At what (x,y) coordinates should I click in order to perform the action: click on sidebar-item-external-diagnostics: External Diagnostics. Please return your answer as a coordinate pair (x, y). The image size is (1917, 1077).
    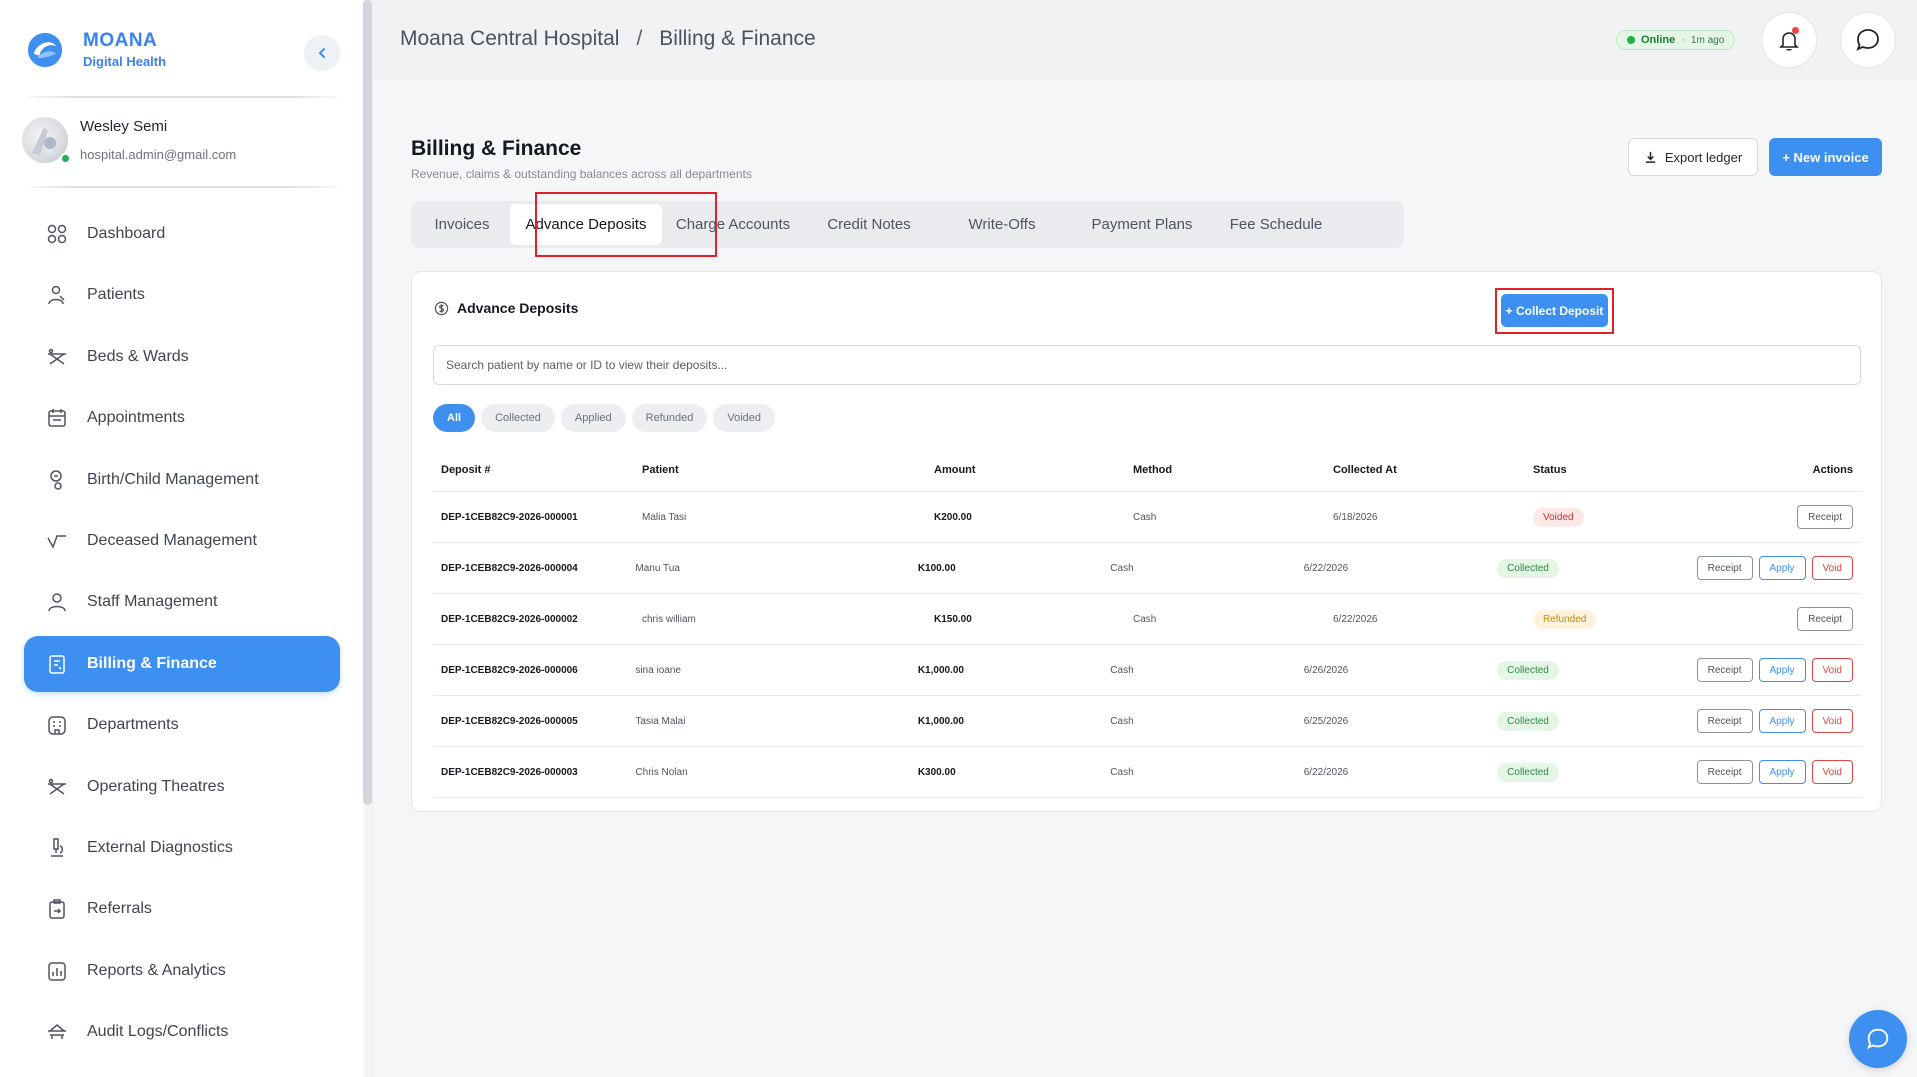
    Looking at the image, I should click on (182, 848).